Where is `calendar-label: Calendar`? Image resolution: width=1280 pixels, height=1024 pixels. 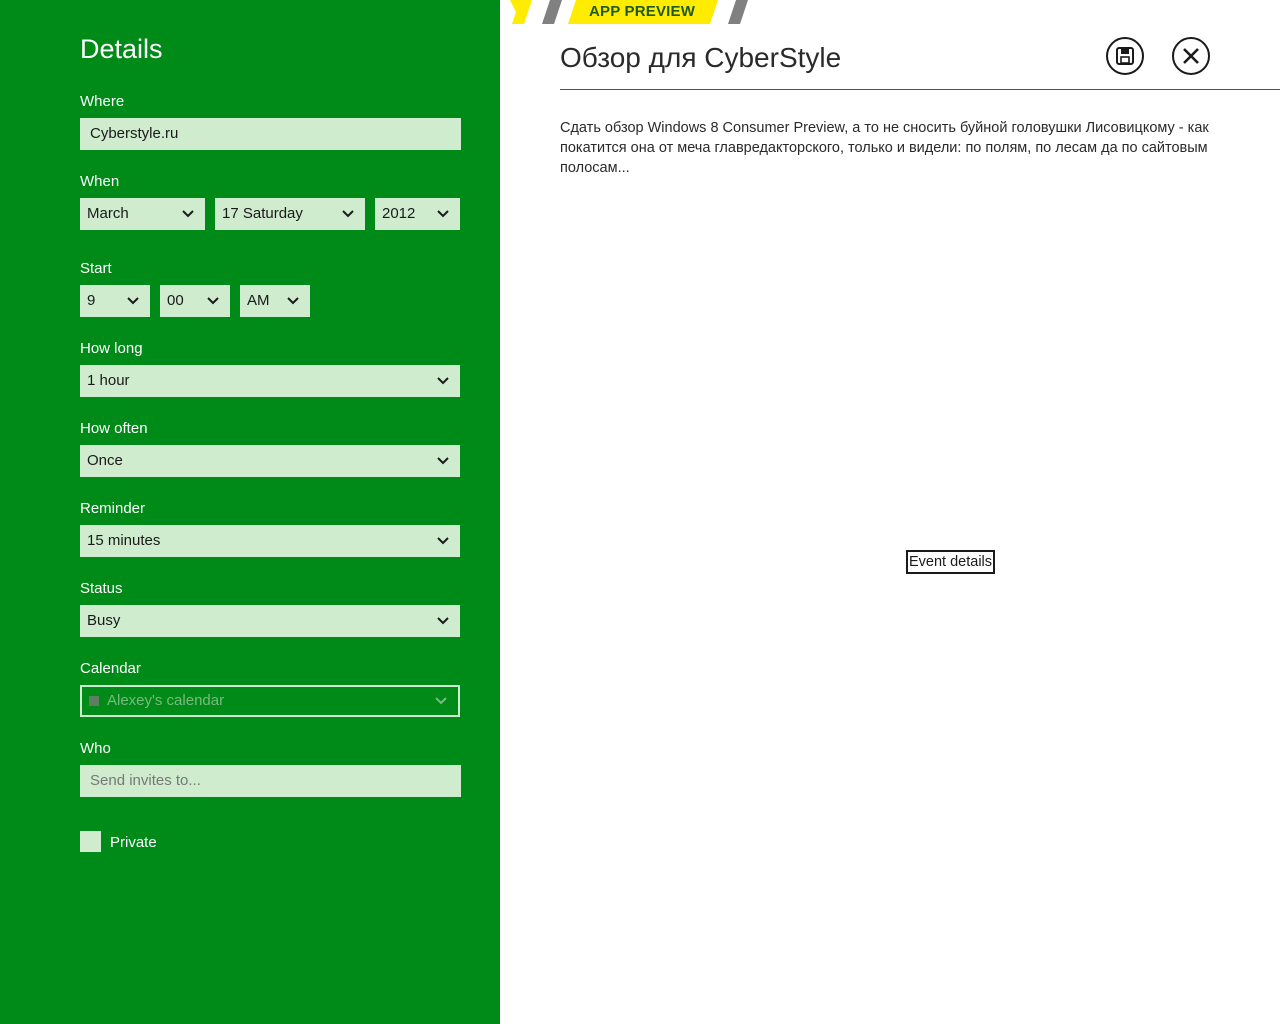 calendar-label: Calendar is located at coordinates (110, 668).